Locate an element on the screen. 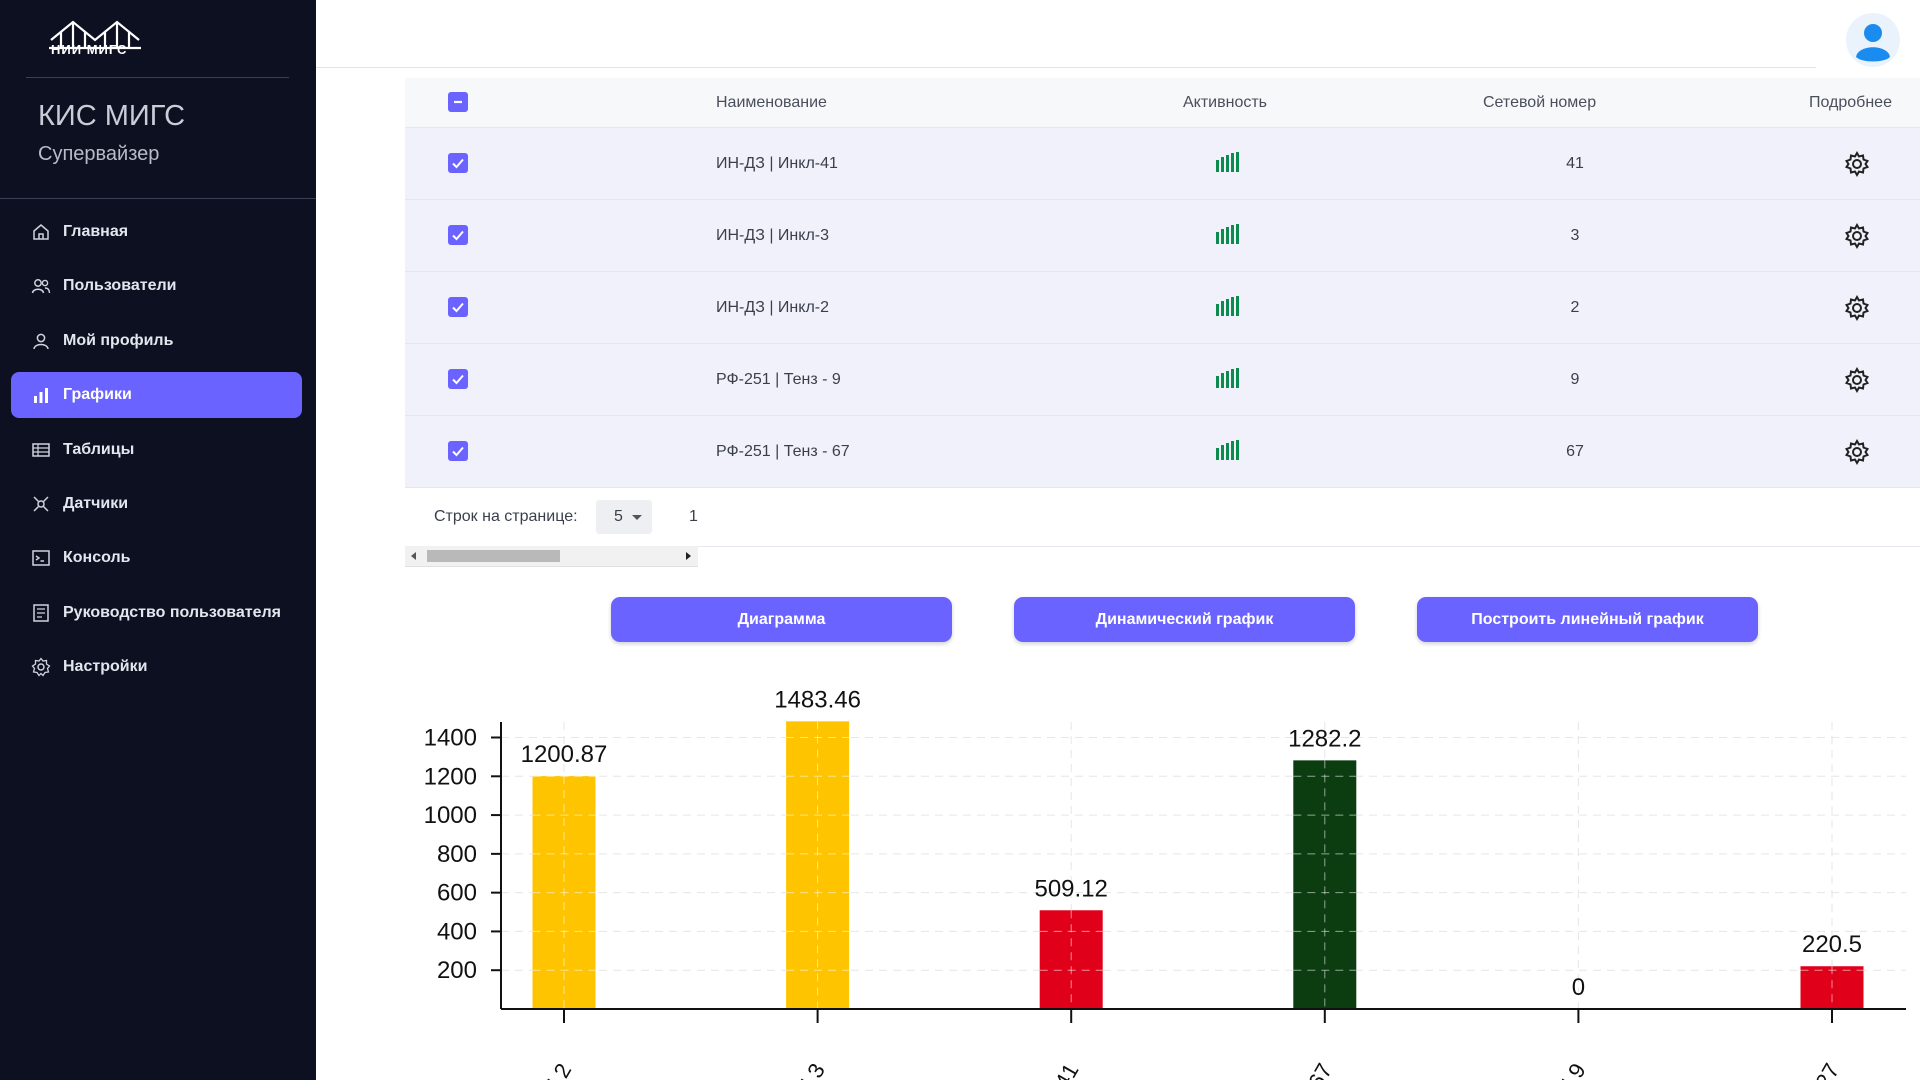 The height and width of the screenshot is (1080, 1920). sidebar-item-settings: Настройки is located at coordinates (156, 667).